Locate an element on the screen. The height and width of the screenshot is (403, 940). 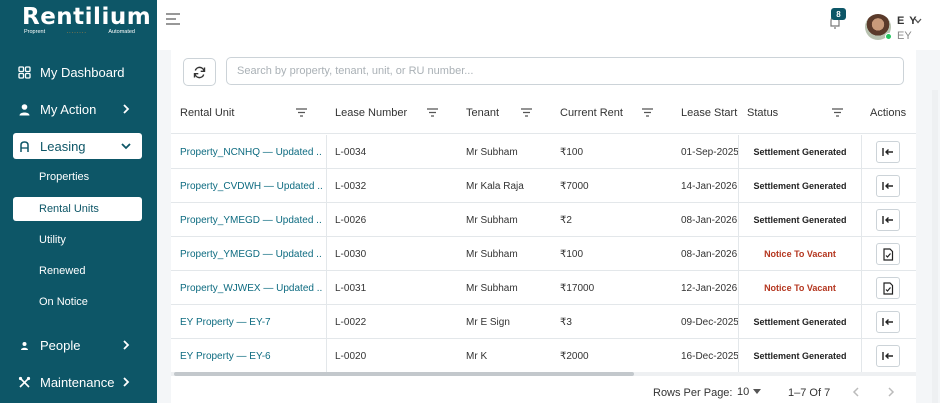
sidebar-item-my-action: My Action is located at coordinates (77, 109).